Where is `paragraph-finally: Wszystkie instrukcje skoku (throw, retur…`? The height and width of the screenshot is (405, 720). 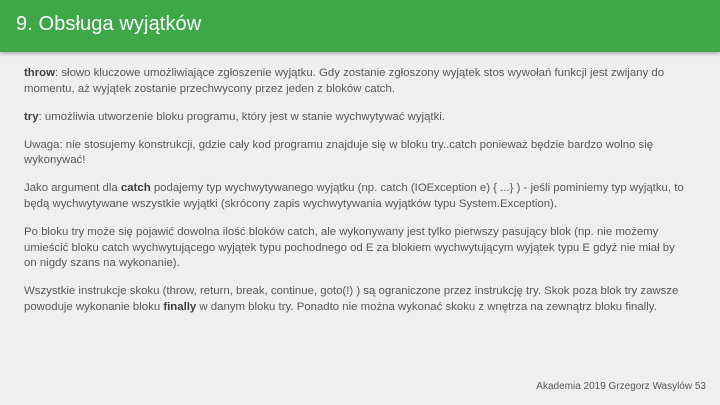
paragraph-finally: Wszystkie instrukcje skoku (throw, retur… is located at coordinates (356, 299).